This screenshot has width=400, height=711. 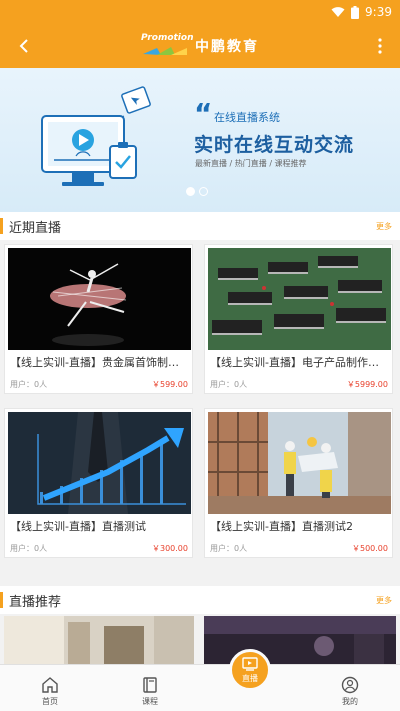 What do you see at coordinates (50, 685) in the screenshot?
I see `home-icon` at bounding box center [50, 685].